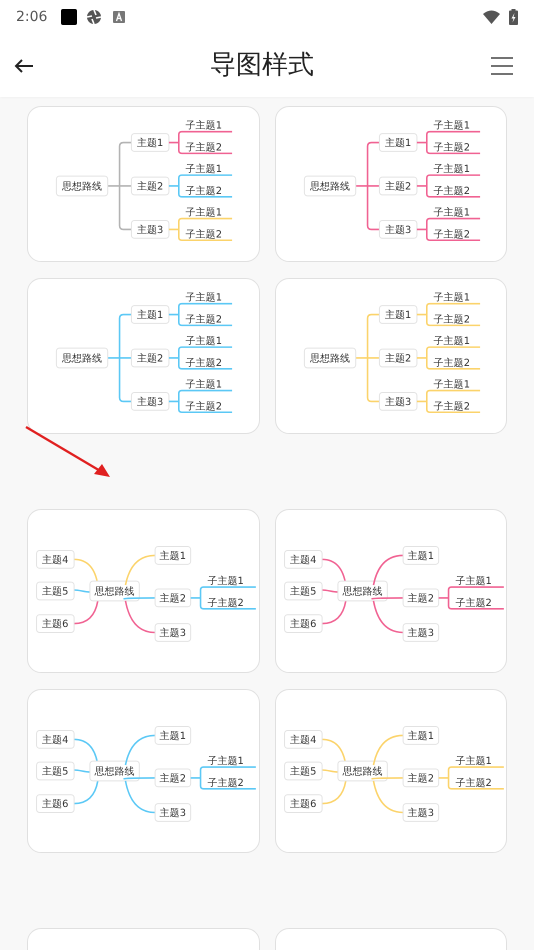  What do you see at coordinates (94, 17) in the screenshot?
I see `aperture-icon` at bounding box center [94, 17].